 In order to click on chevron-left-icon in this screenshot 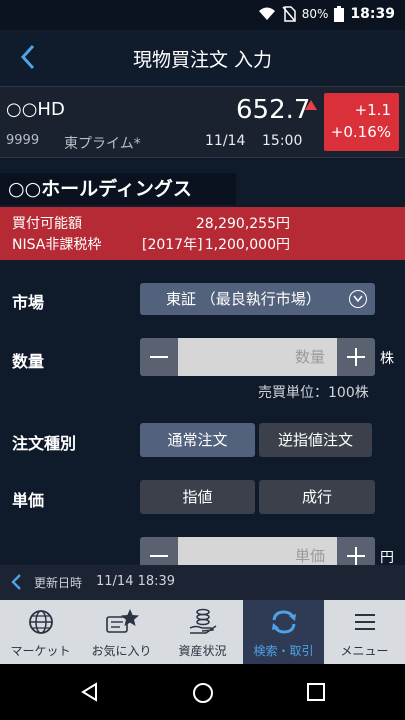, I will do `click(16, 582)`.